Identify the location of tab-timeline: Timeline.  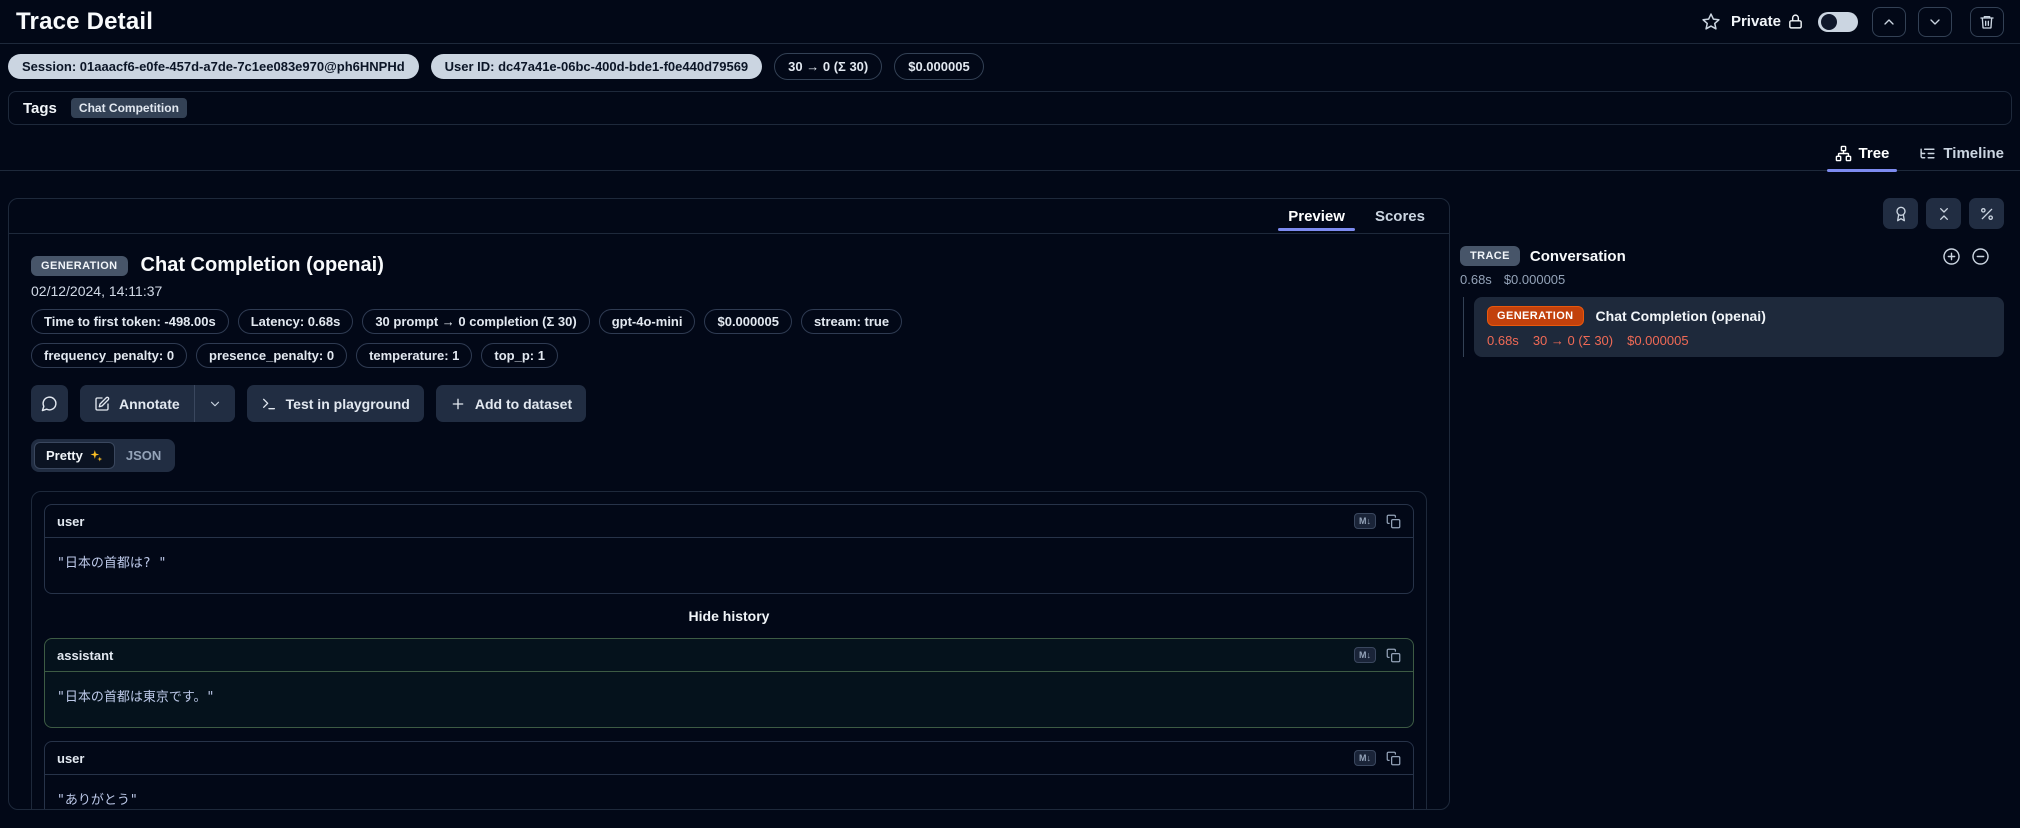
(1961, 155).